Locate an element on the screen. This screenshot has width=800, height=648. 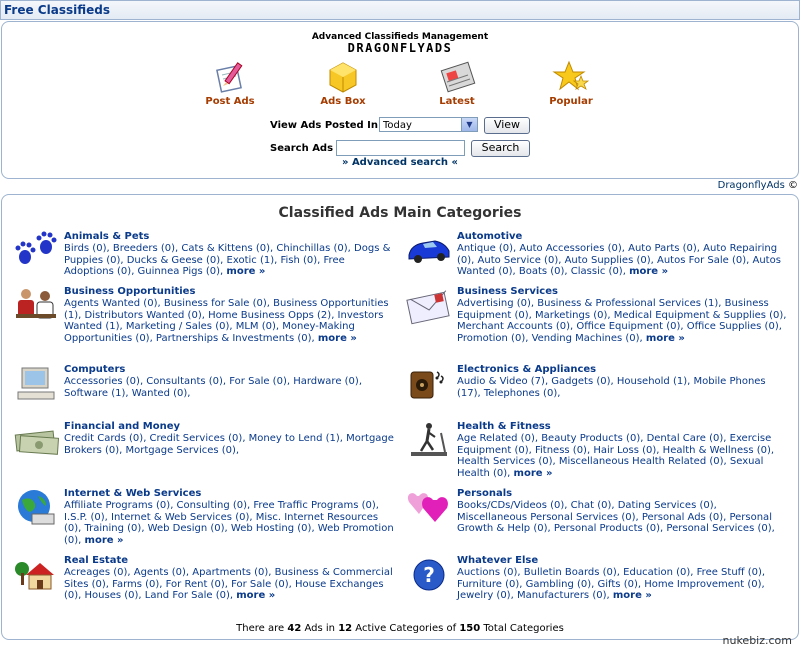
category-name: Business Opportunities is located at coordinates (129, 291).